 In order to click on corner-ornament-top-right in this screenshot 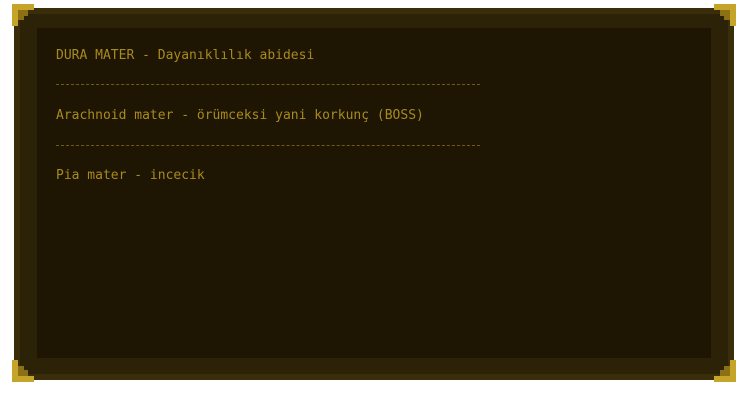, I will do `click(719, 21)`.